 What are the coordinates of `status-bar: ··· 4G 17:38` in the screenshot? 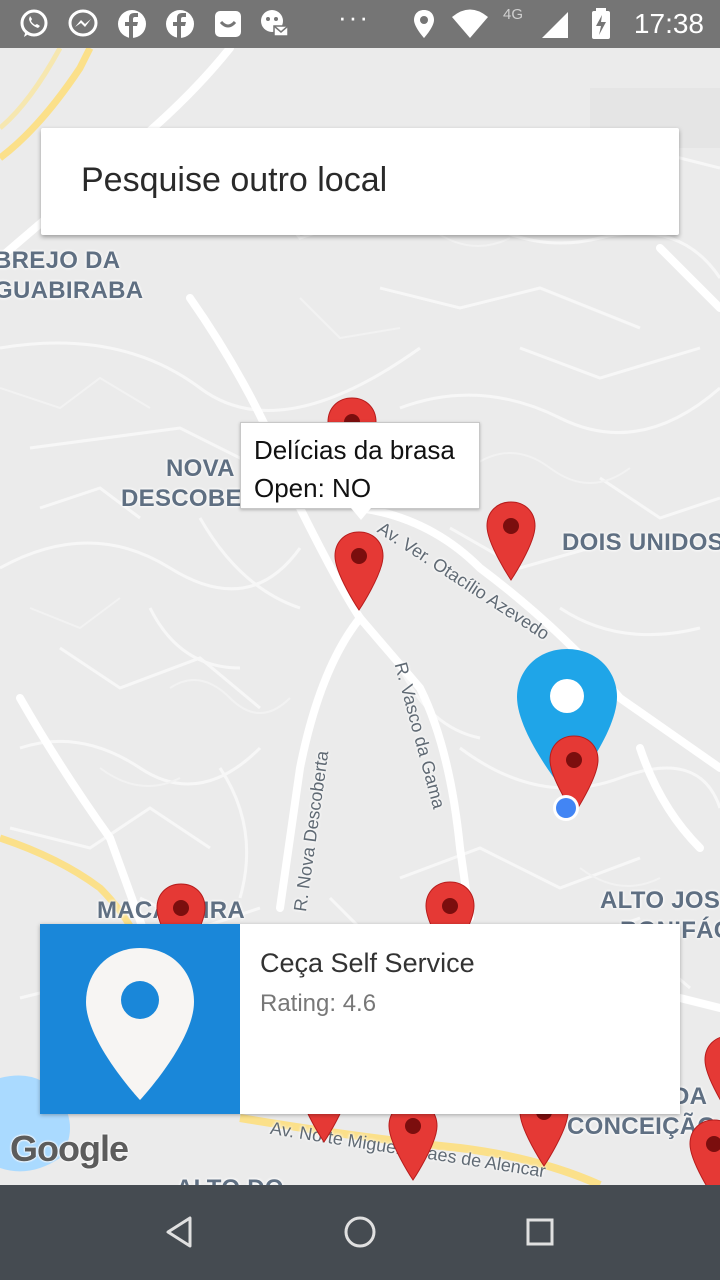 It's located at (360, 24).